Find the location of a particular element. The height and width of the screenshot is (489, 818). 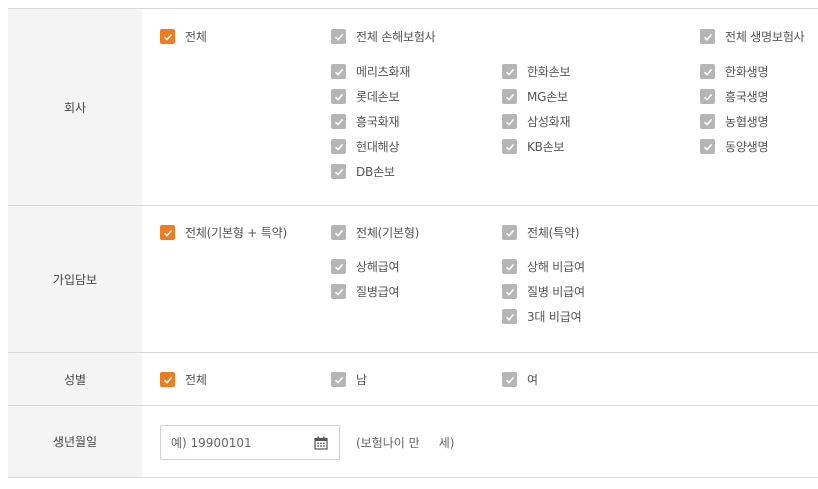

checkbox-label: 3대 비급여 is located at coordinates (554, 317).